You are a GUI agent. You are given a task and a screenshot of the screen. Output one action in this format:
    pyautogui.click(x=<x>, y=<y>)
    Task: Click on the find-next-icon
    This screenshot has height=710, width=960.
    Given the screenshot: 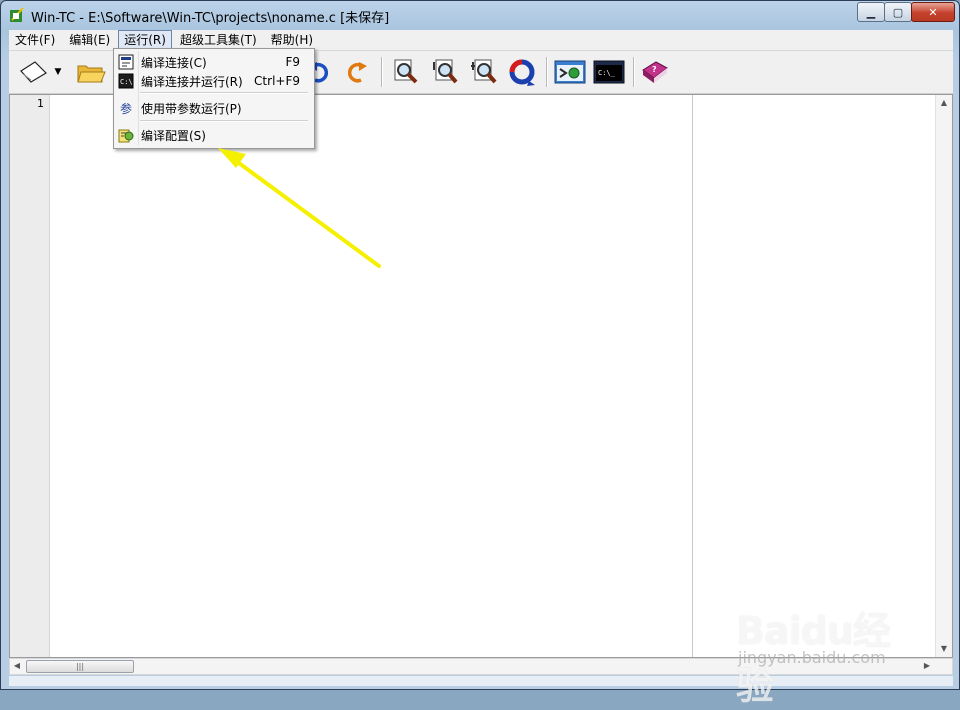 What is the action you would take?
    pyautogui.click(x=445, y=71)
    